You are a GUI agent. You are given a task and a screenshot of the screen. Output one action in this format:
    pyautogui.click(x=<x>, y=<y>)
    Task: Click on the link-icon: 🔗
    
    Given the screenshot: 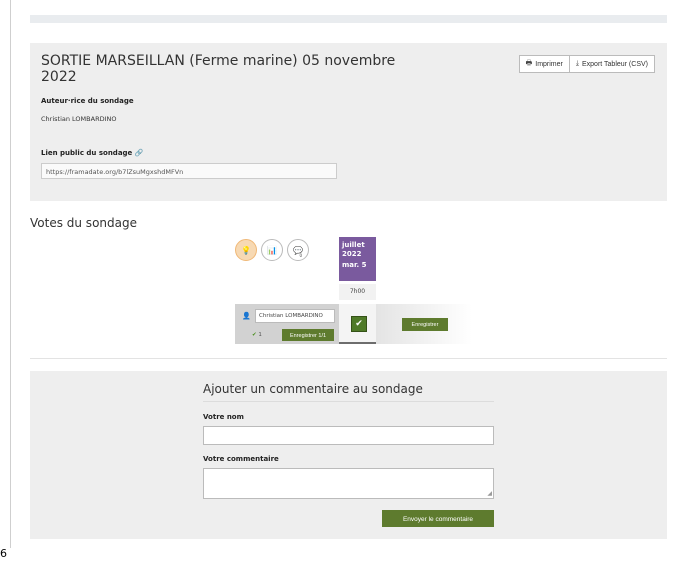 What is the action you would take?
    pyautogui.click(x=139, y=153)
    